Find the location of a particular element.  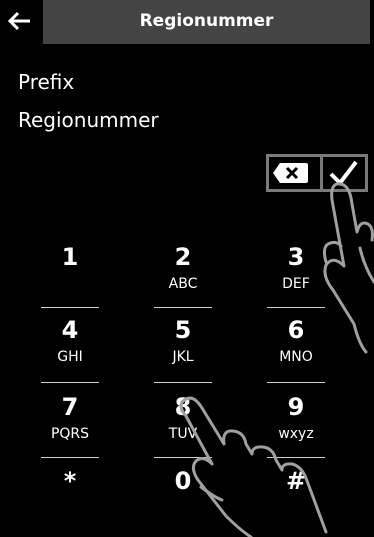

key-digit: 7 is located at coordinates (70, 407).